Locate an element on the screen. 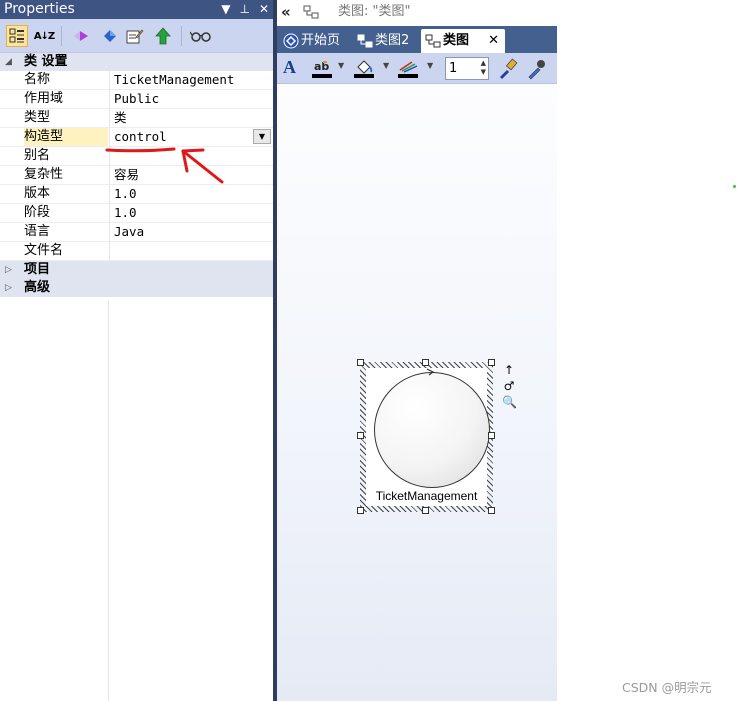 The image size is (737, 701). category-settings: ◢ 类 设置 is located at coordinates (136, 62).